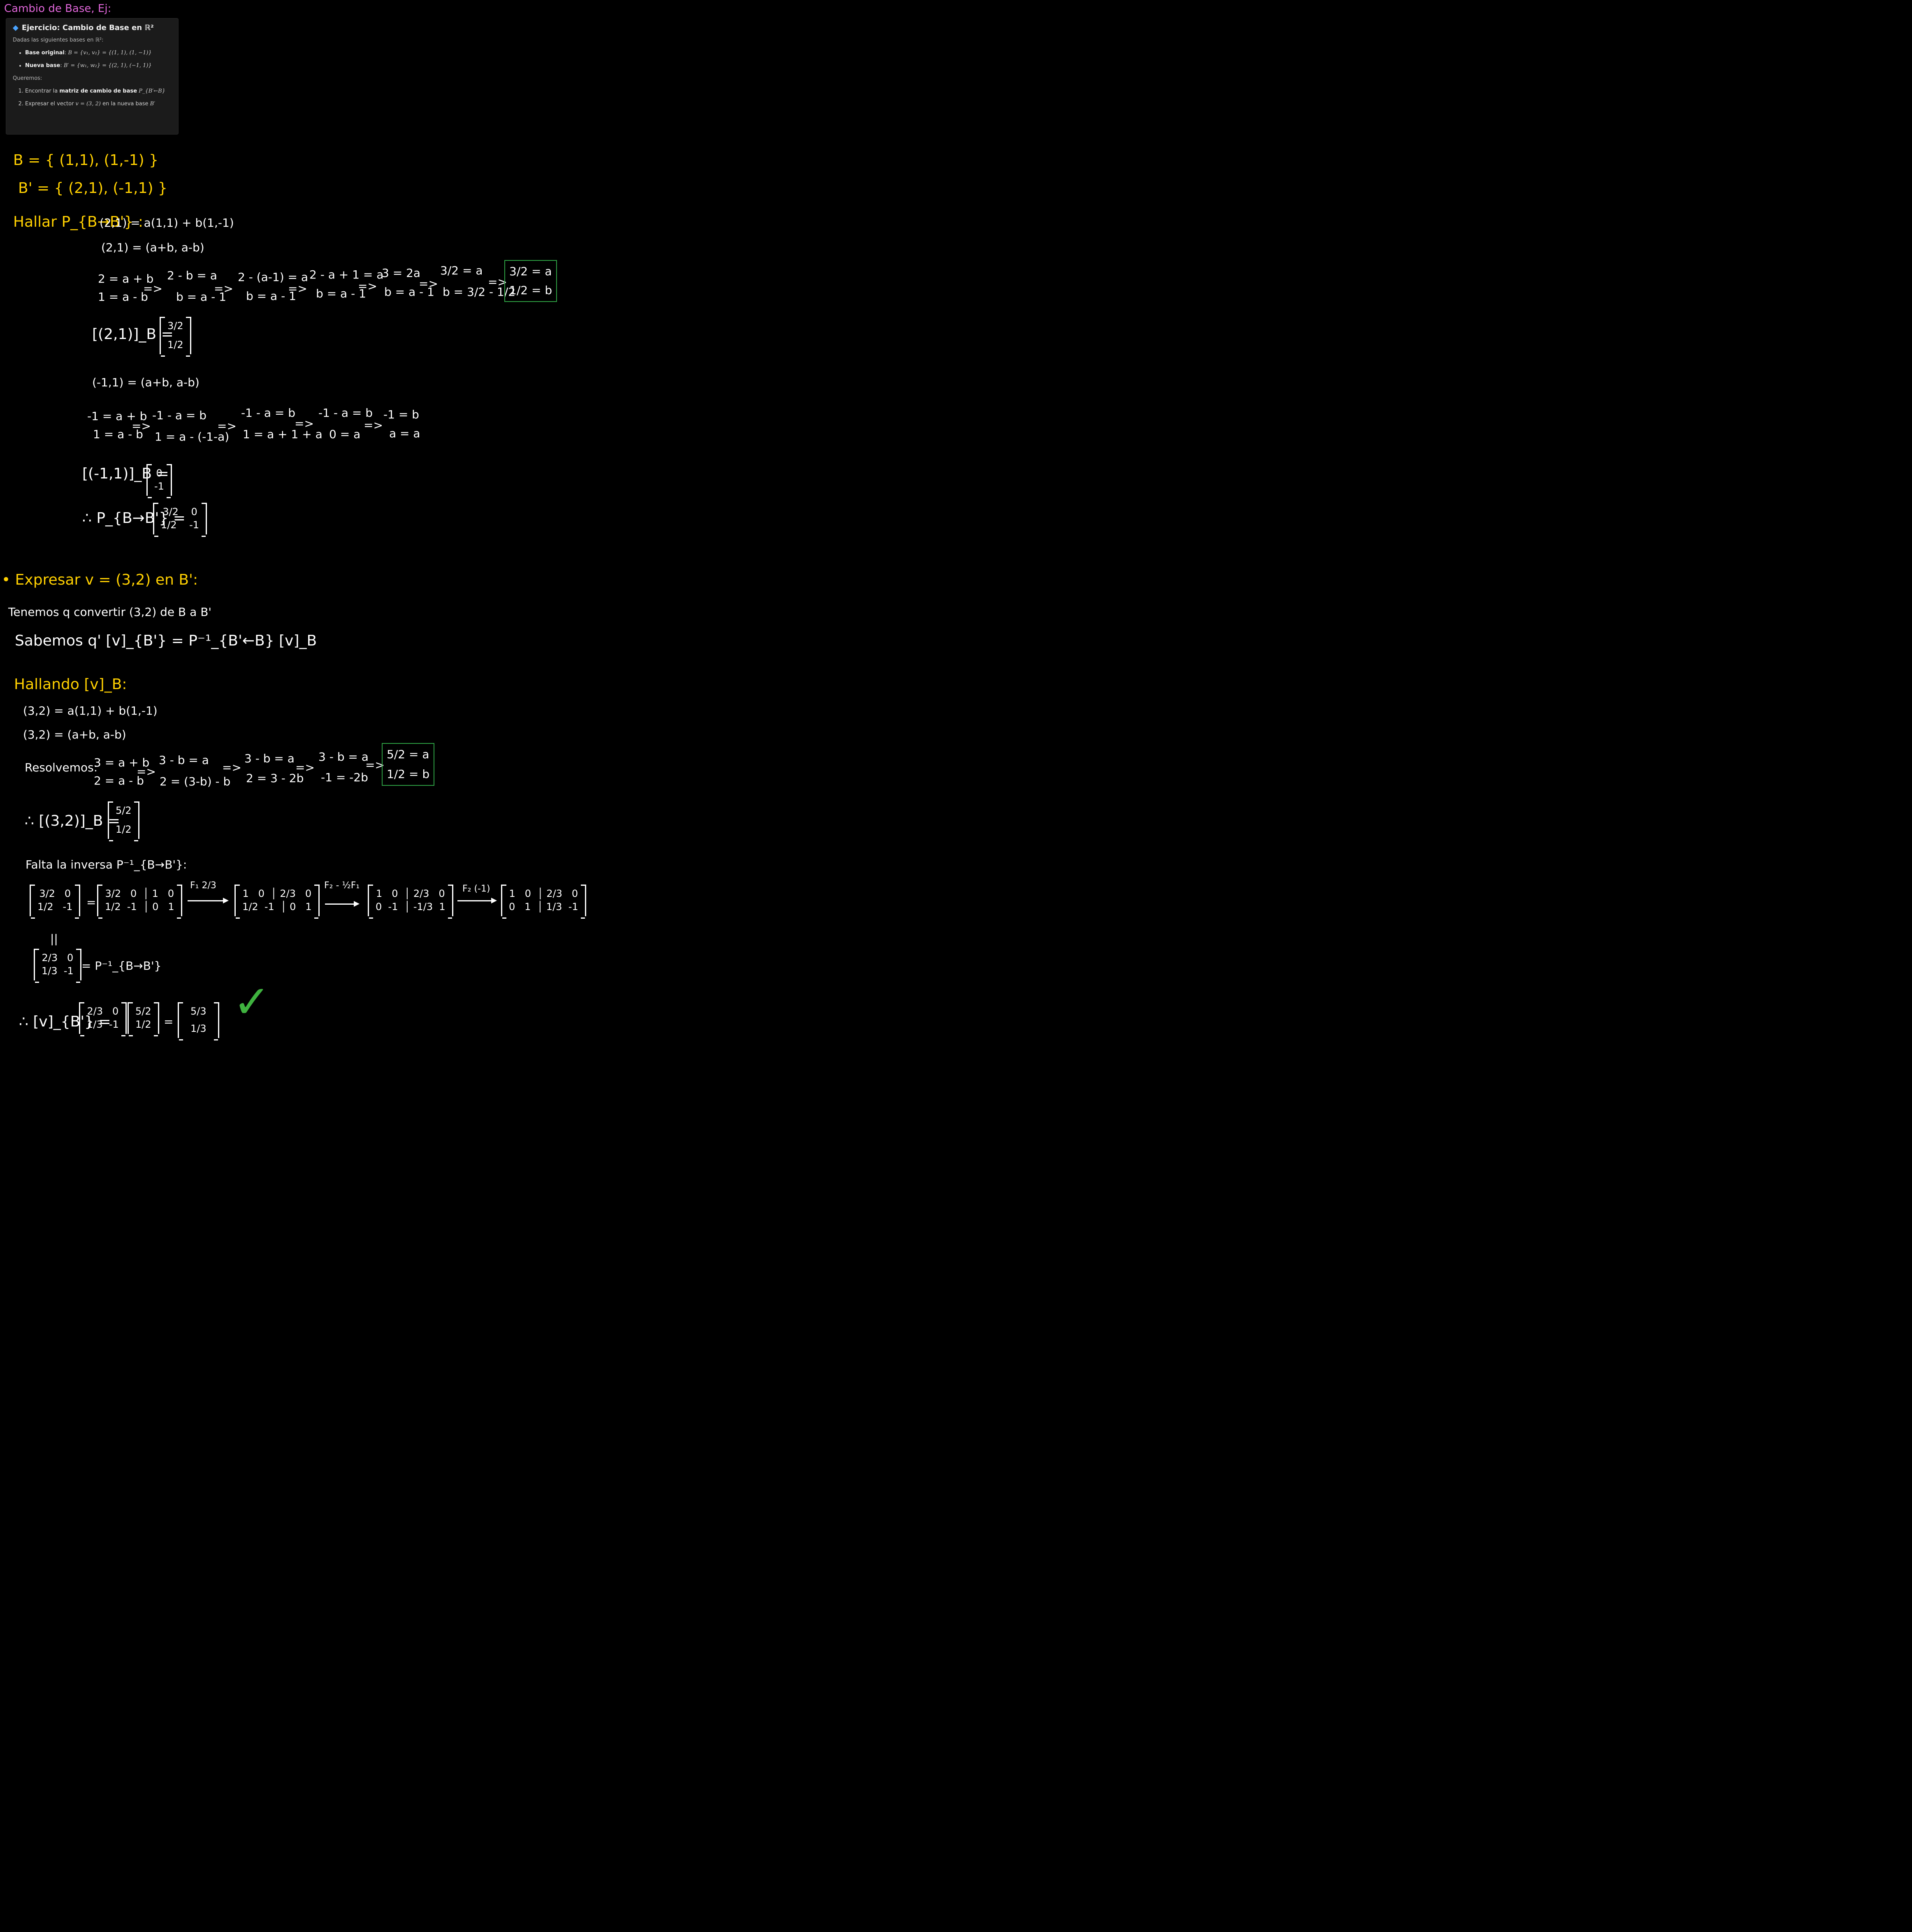 Image resolution: width=1912 pixels, height=1932 pixels. What do you see at coordinates (61, 767) in the screenshot?
I see `resolvemos-label: Resolvemos:` at bounding box center [61, 767].